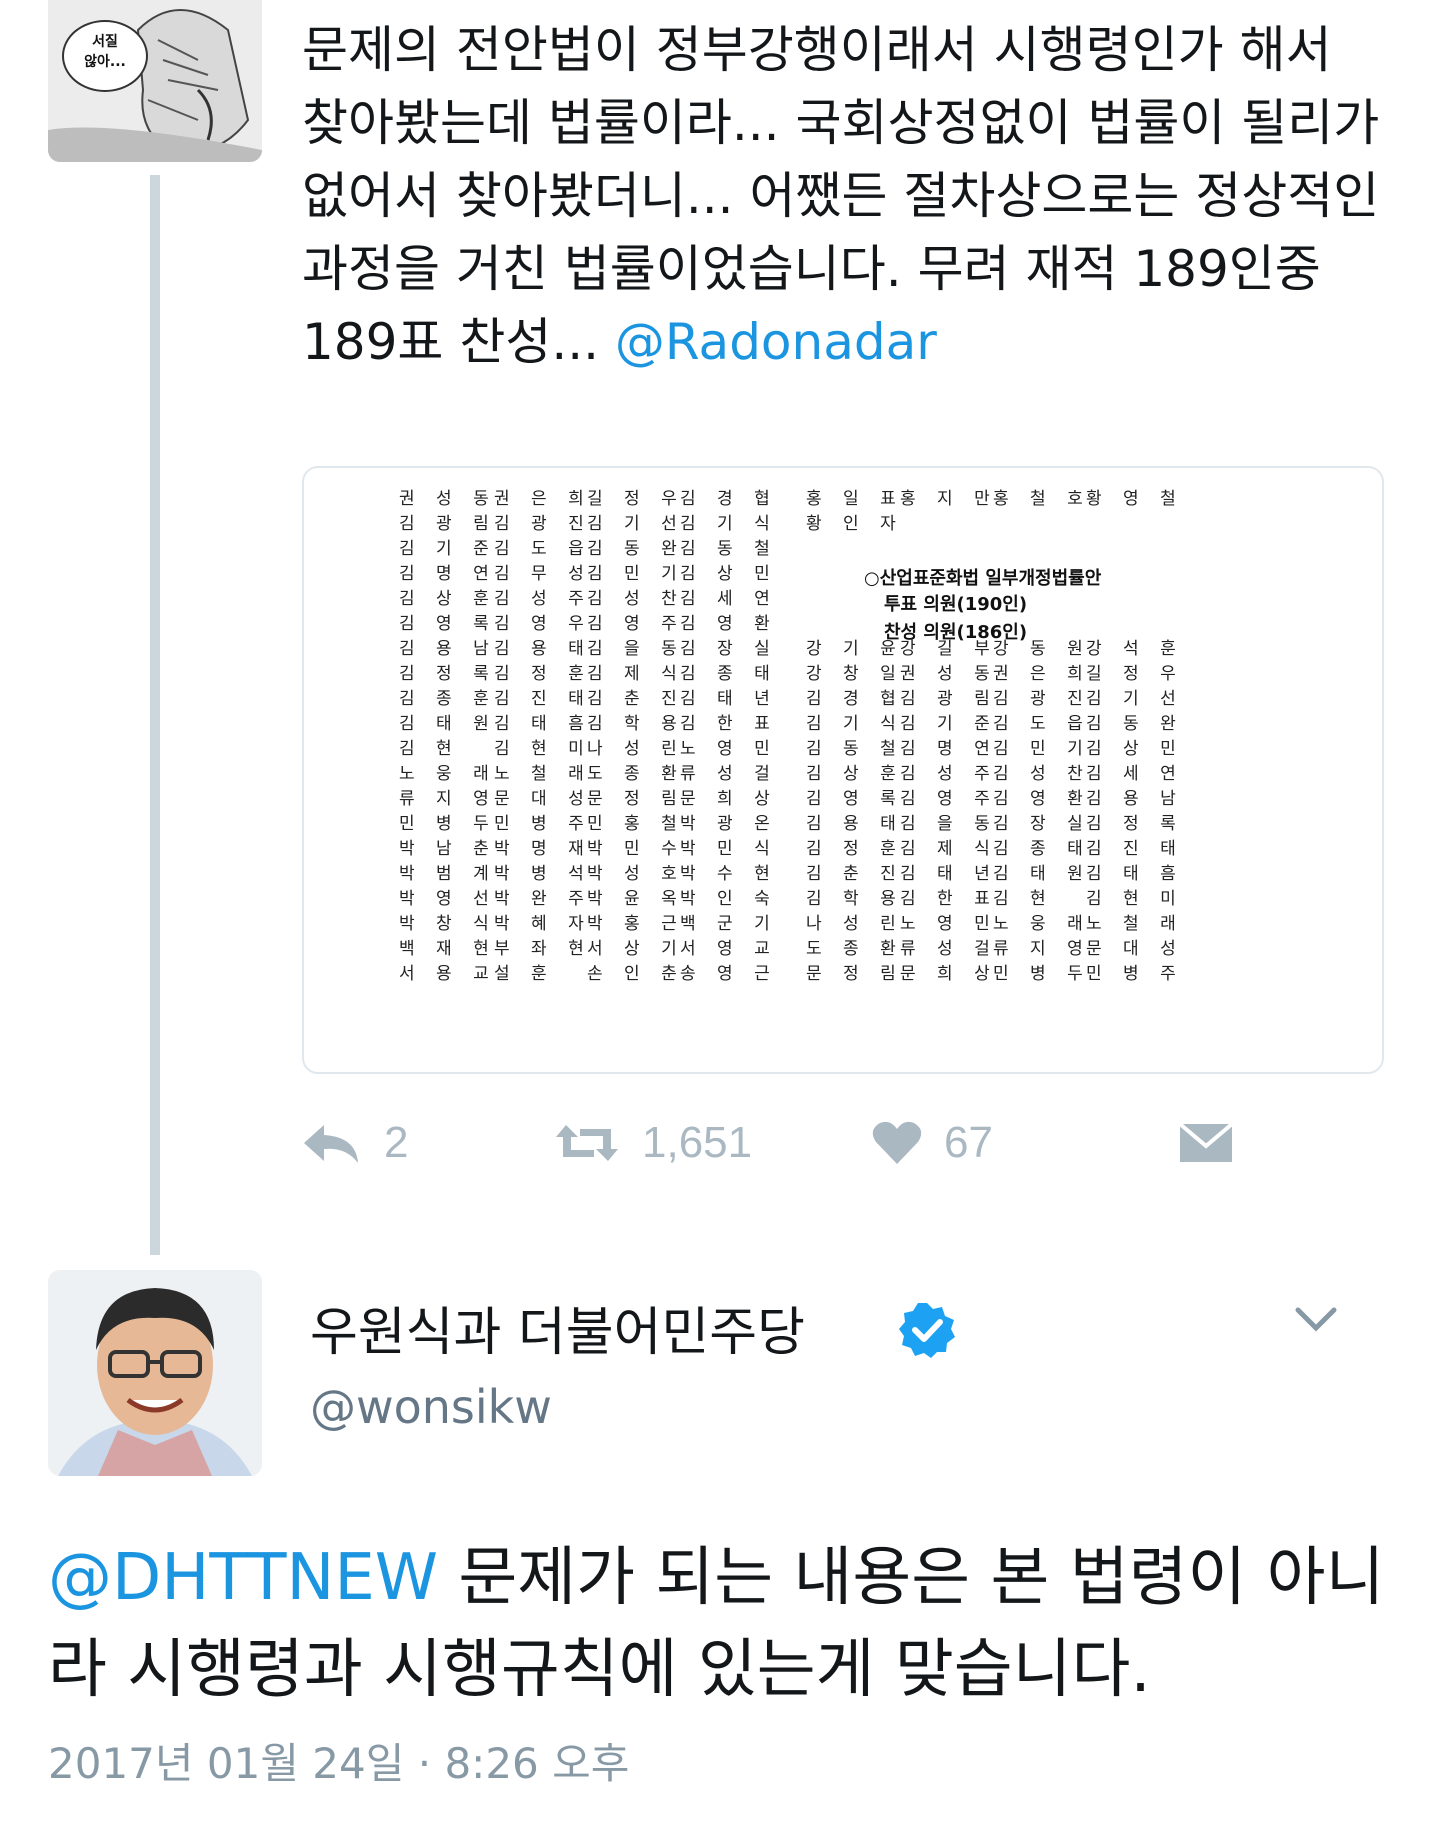 This screenshot has width=1436, height=1823. Describe the element at coordinates (636, 924) in the screenshot. I see `member-name: 박 홍 근` at that location.